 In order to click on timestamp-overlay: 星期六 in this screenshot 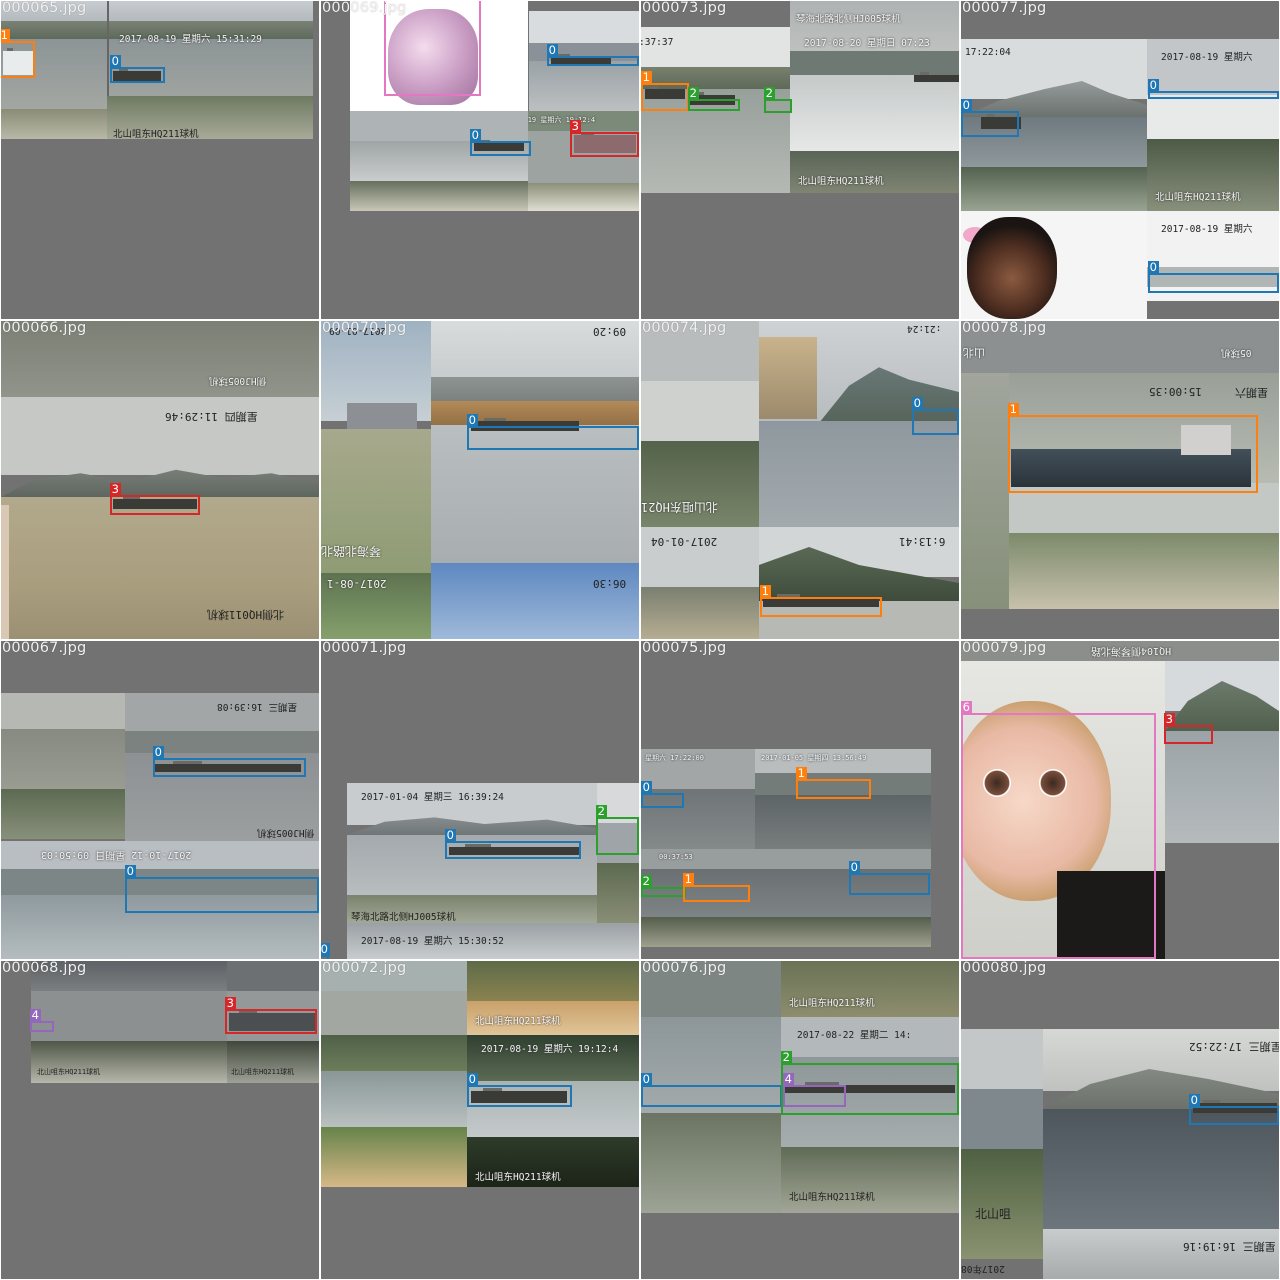, I will do `click(1251, 392)`.